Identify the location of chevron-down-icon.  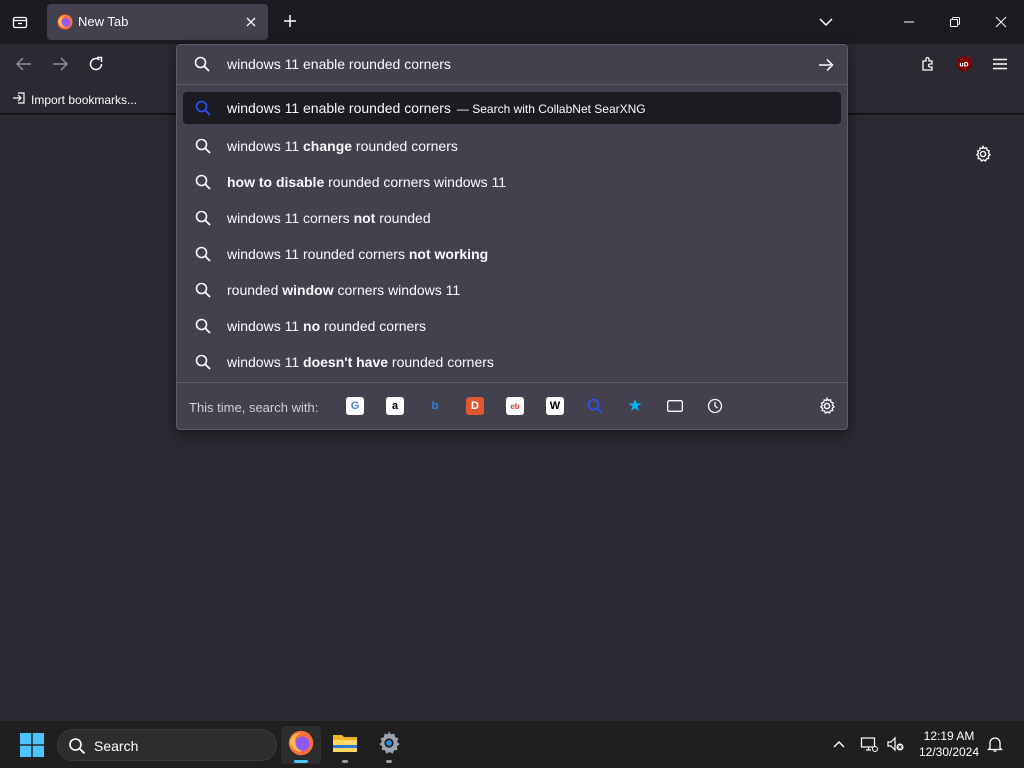
(826, 22).